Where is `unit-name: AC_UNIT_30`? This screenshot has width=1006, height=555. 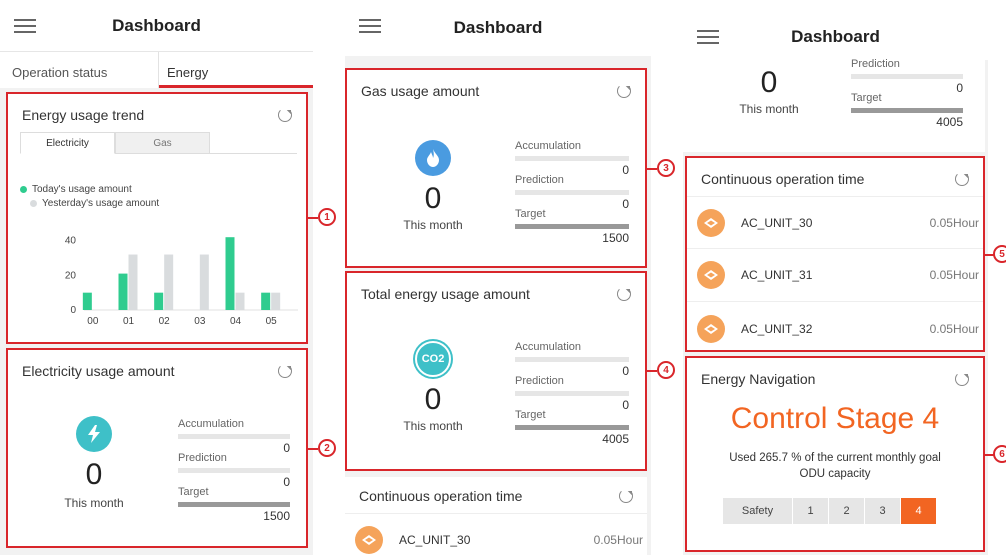 unit-name: AC_UNIT_30 is located at coordinates (435, 539).